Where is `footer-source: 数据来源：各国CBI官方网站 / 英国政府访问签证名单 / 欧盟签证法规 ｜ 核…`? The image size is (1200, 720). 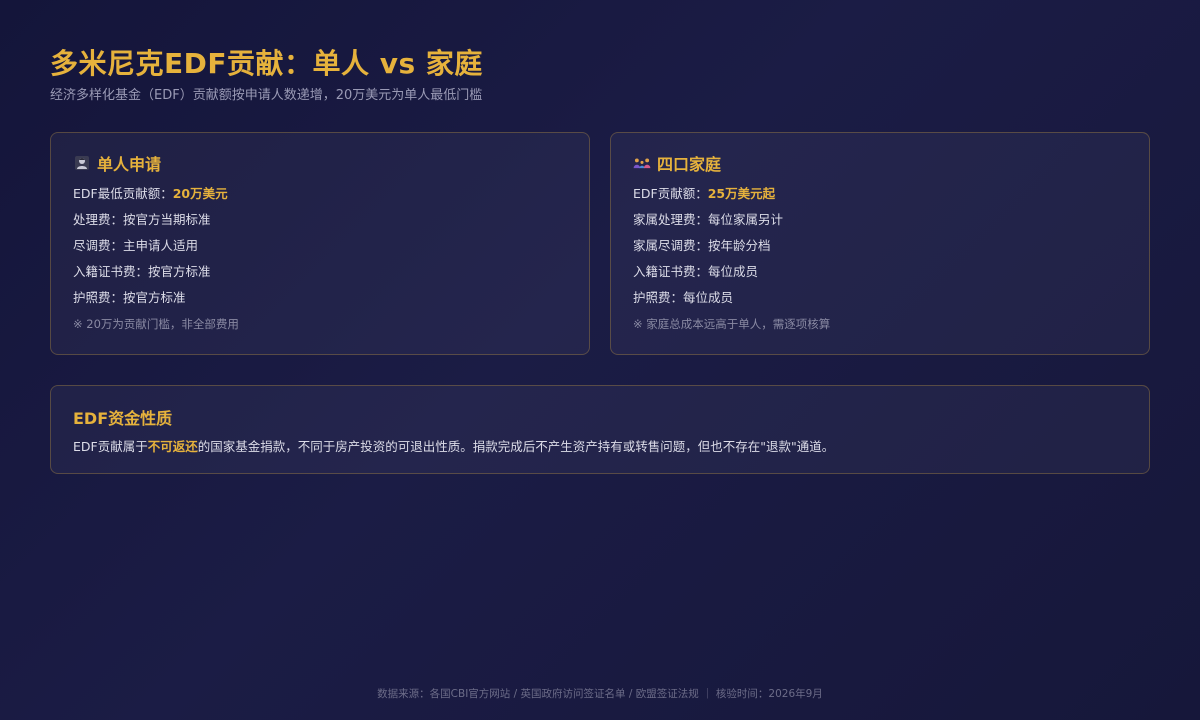
footer-source: 数据来源：各国CBI官方网站 / 英国政府访问签证名单 / 欧盟签证法规 ｜ 核… is located at coordinates (600, 694).